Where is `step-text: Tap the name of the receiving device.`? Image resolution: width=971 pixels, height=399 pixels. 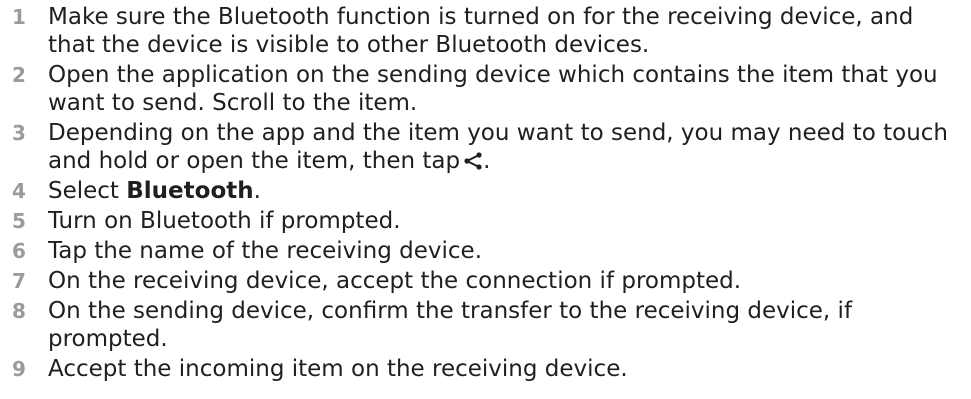
step-text: Tap the name of the receiving device. is located at coordinates (265, 251).